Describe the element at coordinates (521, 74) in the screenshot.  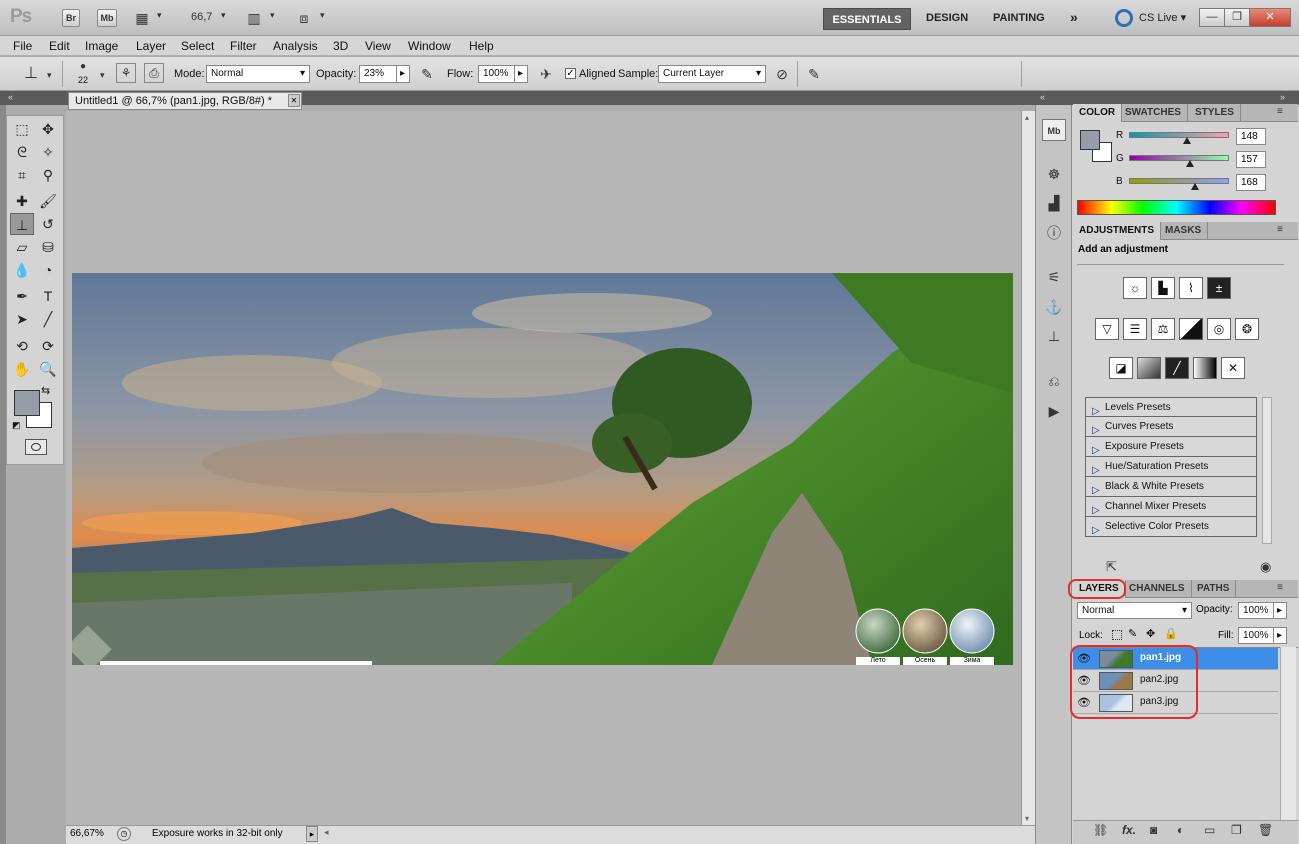
I see `flow-slider-icon: ▸` at that location.